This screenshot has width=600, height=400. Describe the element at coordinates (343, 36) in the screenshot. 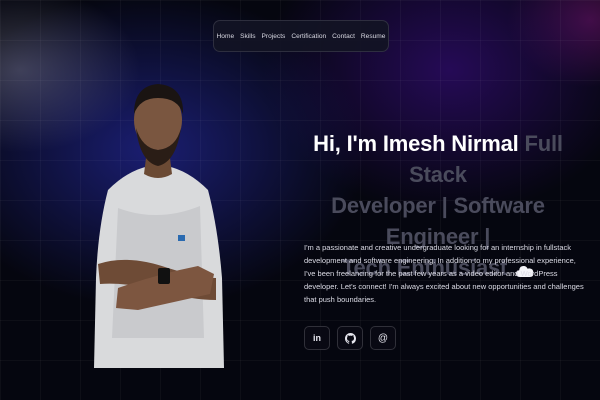

I see `nav-contact-link: Contact` at that location.